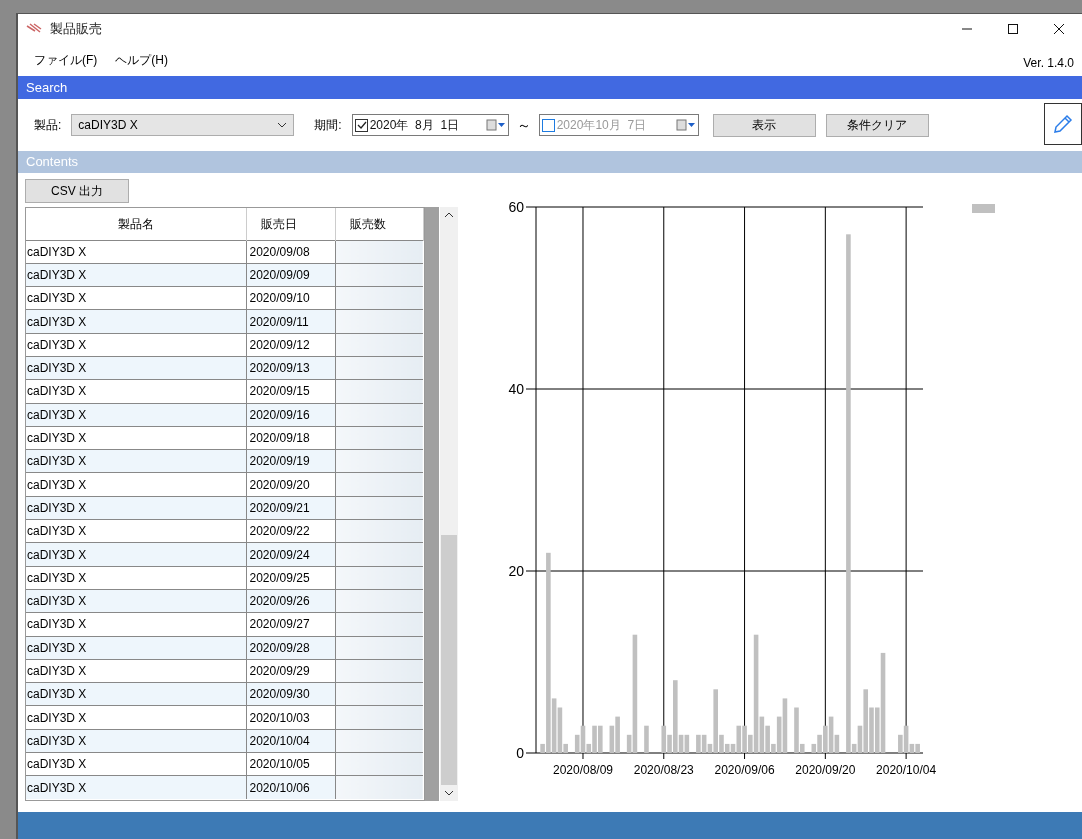 Image resolution: width=1082 pixels, height=839 pixels. What do you see at coordinates (449, 504) in the screenshot?
I see `scrollbar` at bounding box center [449, 504].